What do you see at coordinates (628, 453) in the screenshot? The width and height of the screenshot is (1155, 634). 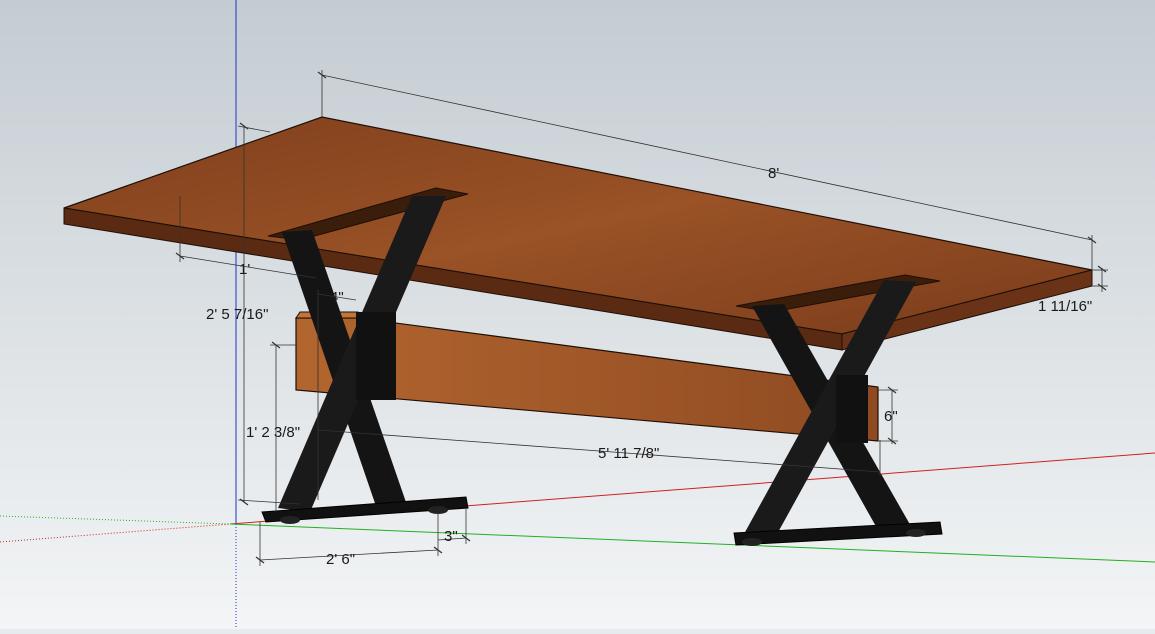 I see `label-leg-span: 5' 11 7/8"` at bounding box center [628, 453].